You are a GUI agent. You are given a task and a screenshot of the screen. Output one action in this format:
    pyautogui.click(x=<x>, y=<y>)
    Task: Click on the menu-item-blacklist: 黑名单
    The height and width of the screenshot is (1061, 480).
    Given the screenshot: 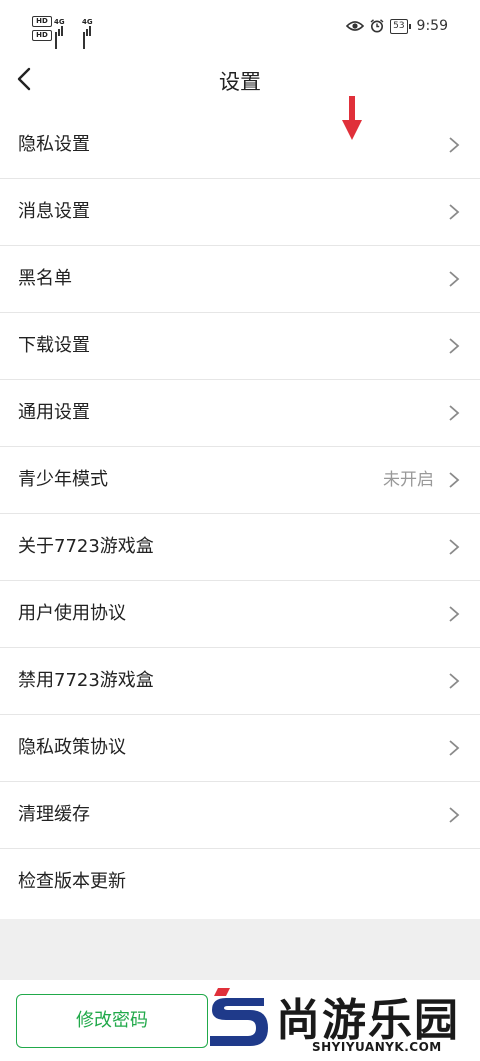 What is the action you would take?
    pyautogui.click(x=240, y=279)
    